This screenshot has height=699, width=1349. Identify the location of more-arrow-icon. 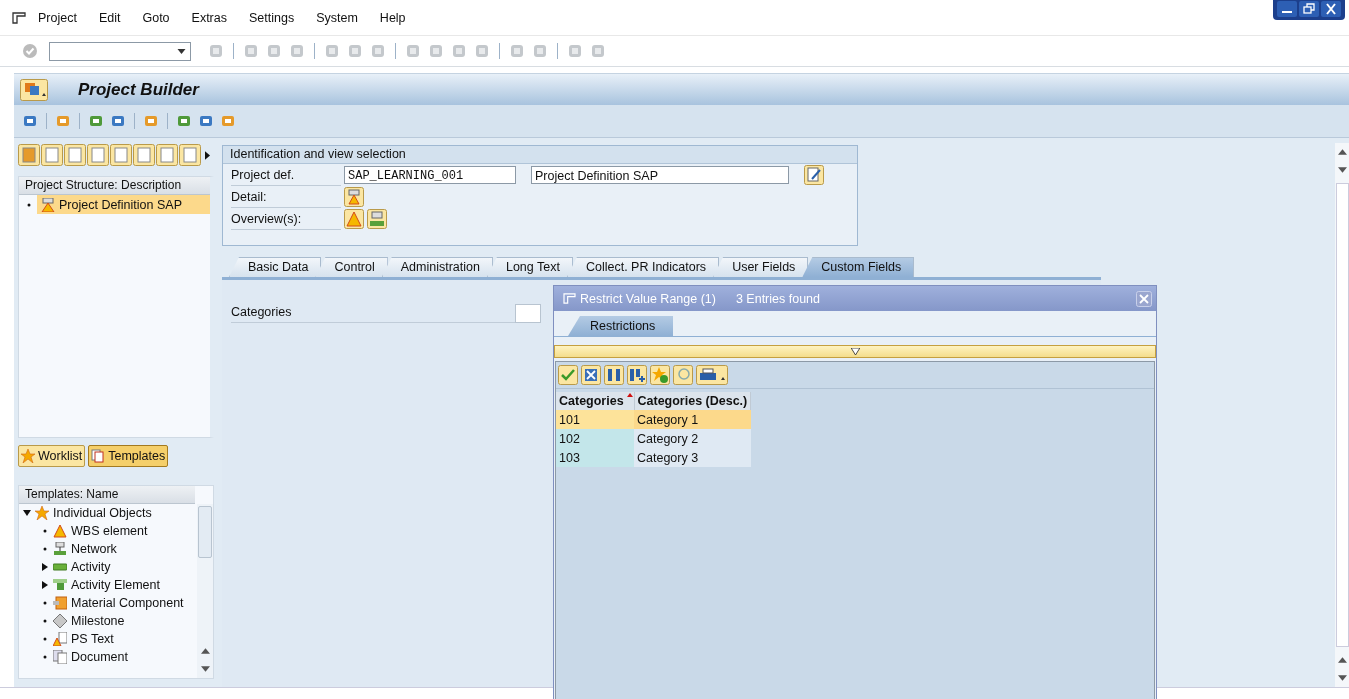
(207, 155).